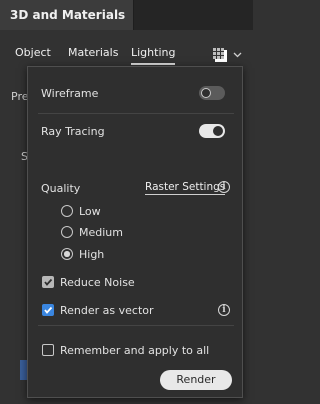 The image size is (320, 404). What do you see at coordinates (20, 96) in the screenshot?
I see `background-label-pre: Pre` at bounding box center [20, 96].